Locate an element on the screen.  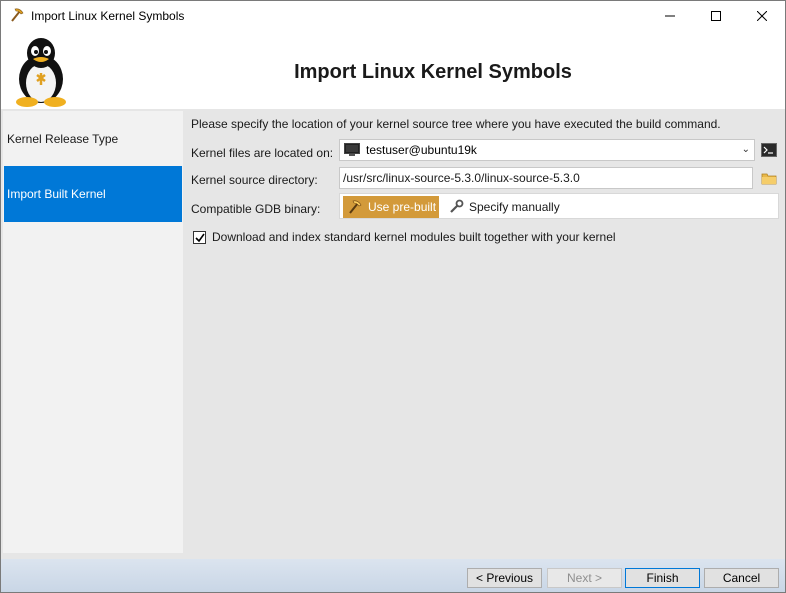
header: Import Linux Kernel Symbols is located at coordinates (393, 70).